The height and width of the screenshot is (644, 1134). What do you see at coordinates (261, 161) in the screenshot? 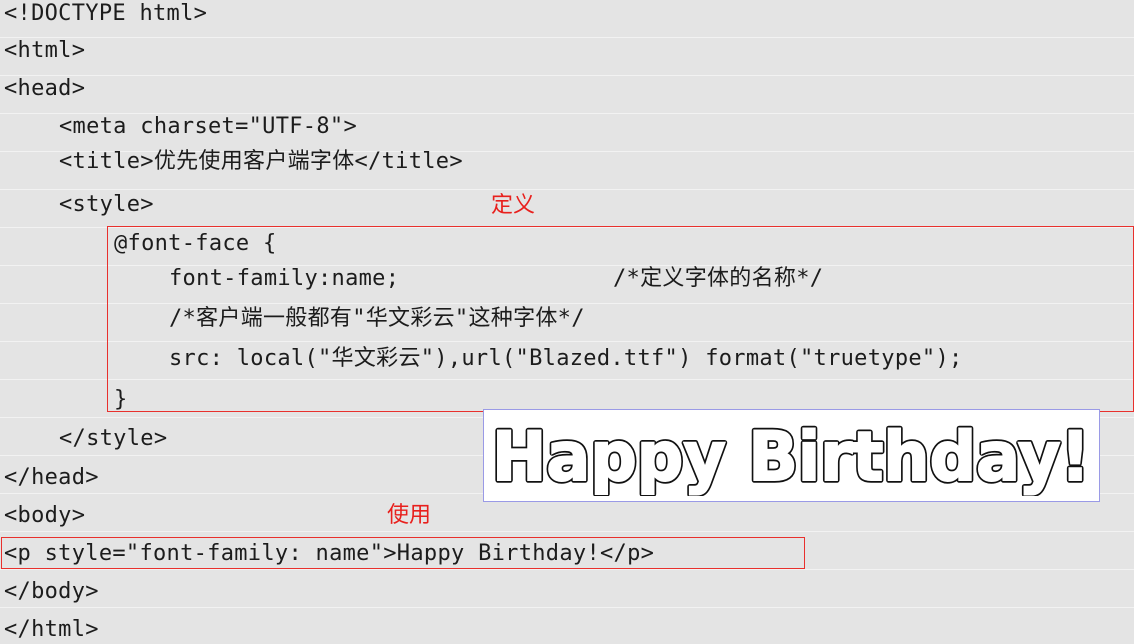
I see `code-line-title: <title>优先使用客户端字体</title>` at bounding box center [261, 161].